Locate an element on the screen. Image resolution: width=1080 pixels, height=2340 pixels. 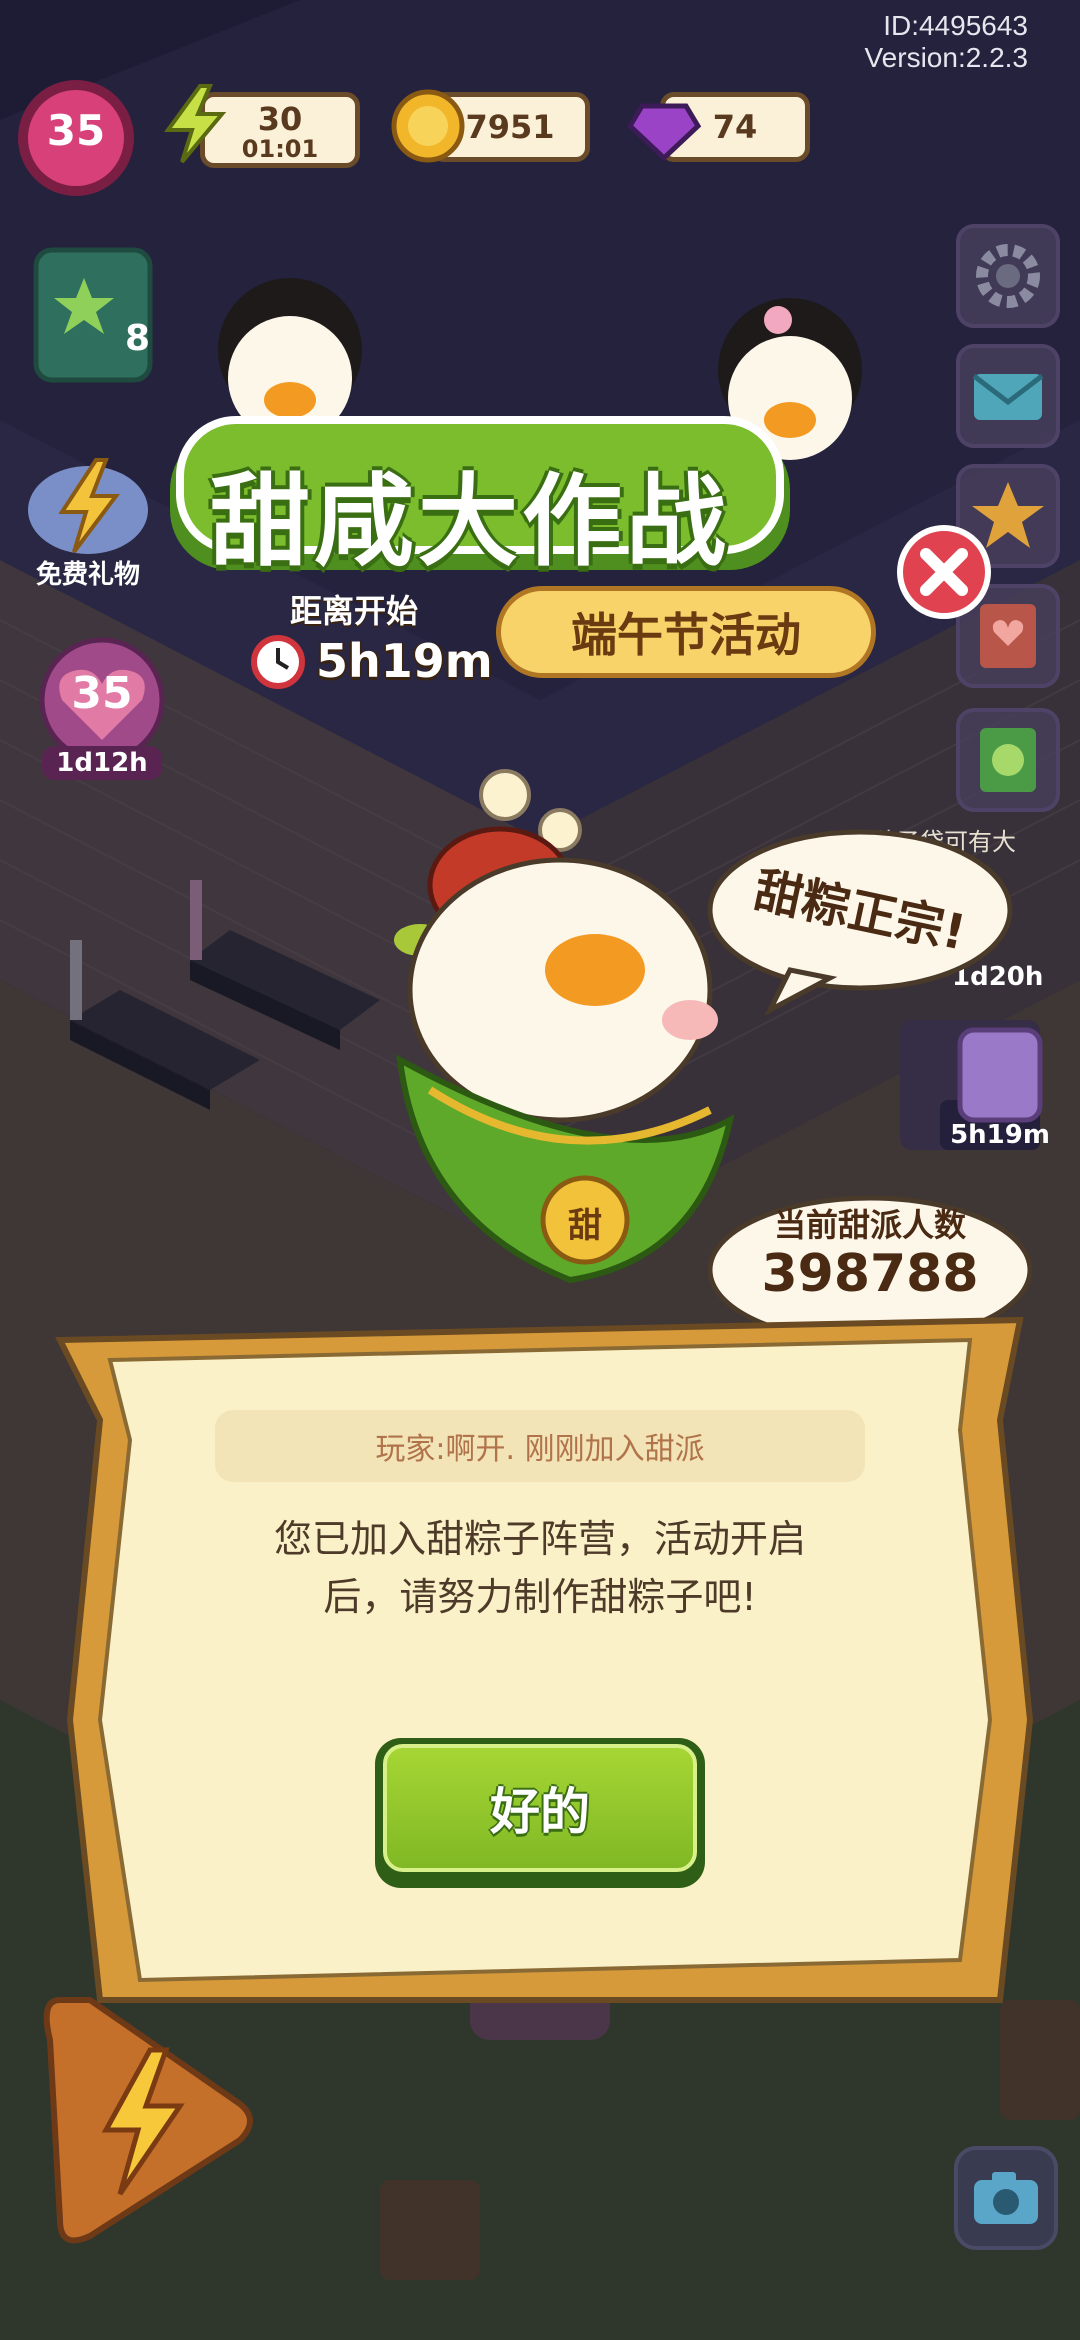
event-level-timer: 1d12h is located at coordinates (102, 763).